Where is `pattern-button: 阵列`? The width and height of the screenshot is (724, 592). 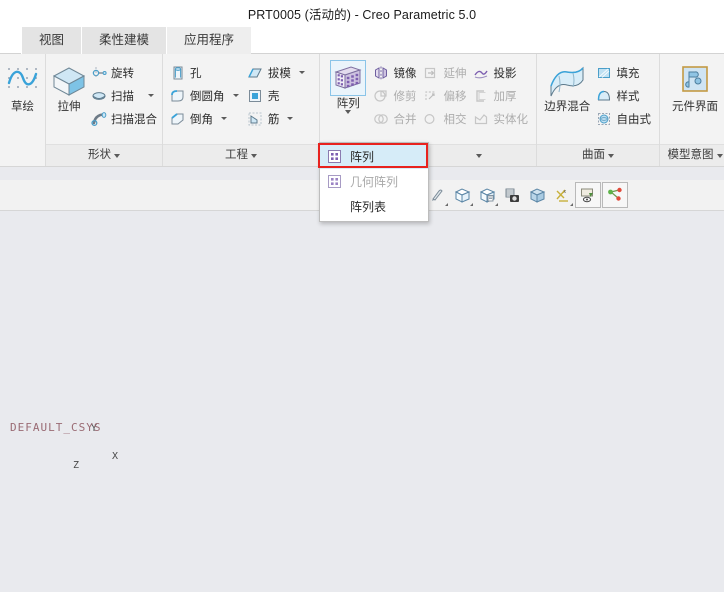
pattern-button: 阵列 is located at coordinates (348, 87).